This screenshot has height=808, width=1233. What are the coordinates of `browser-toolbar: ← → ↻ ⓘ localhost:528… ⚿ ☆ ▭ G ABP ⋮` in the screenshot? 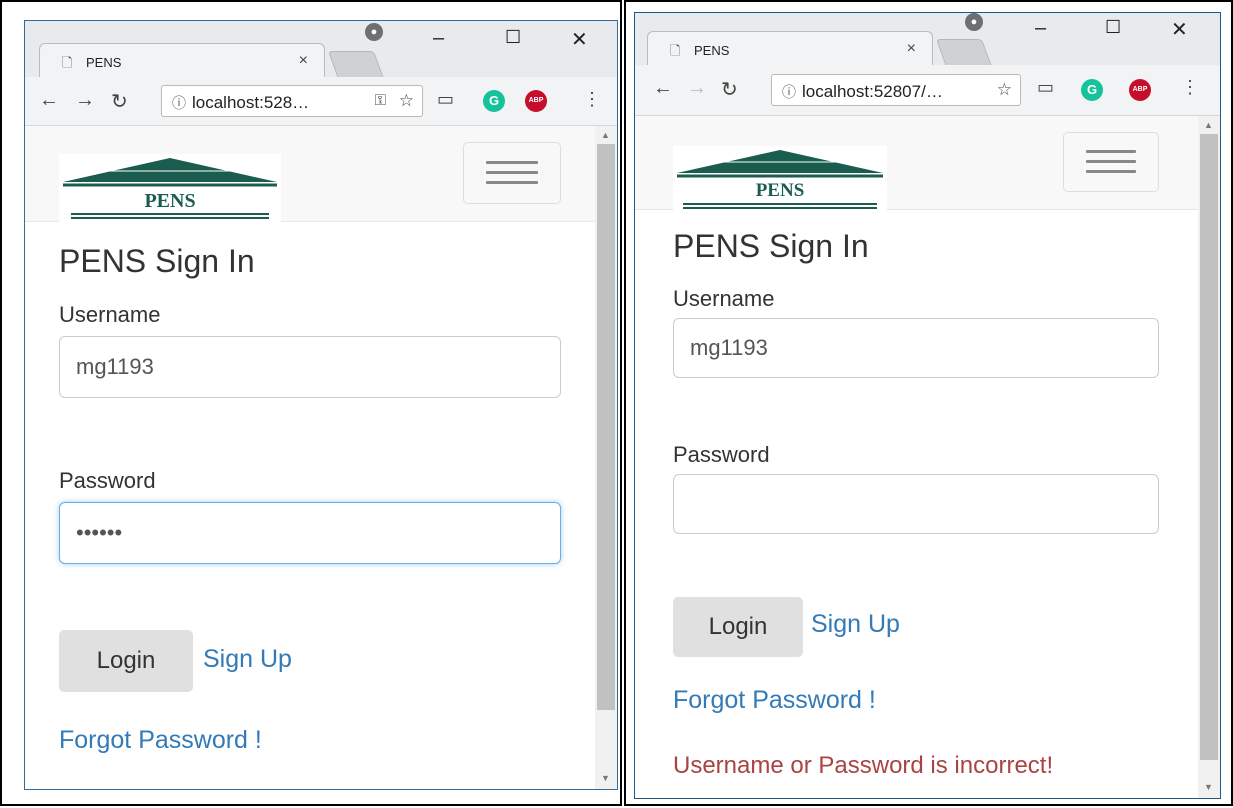 It's located at (321, 101).